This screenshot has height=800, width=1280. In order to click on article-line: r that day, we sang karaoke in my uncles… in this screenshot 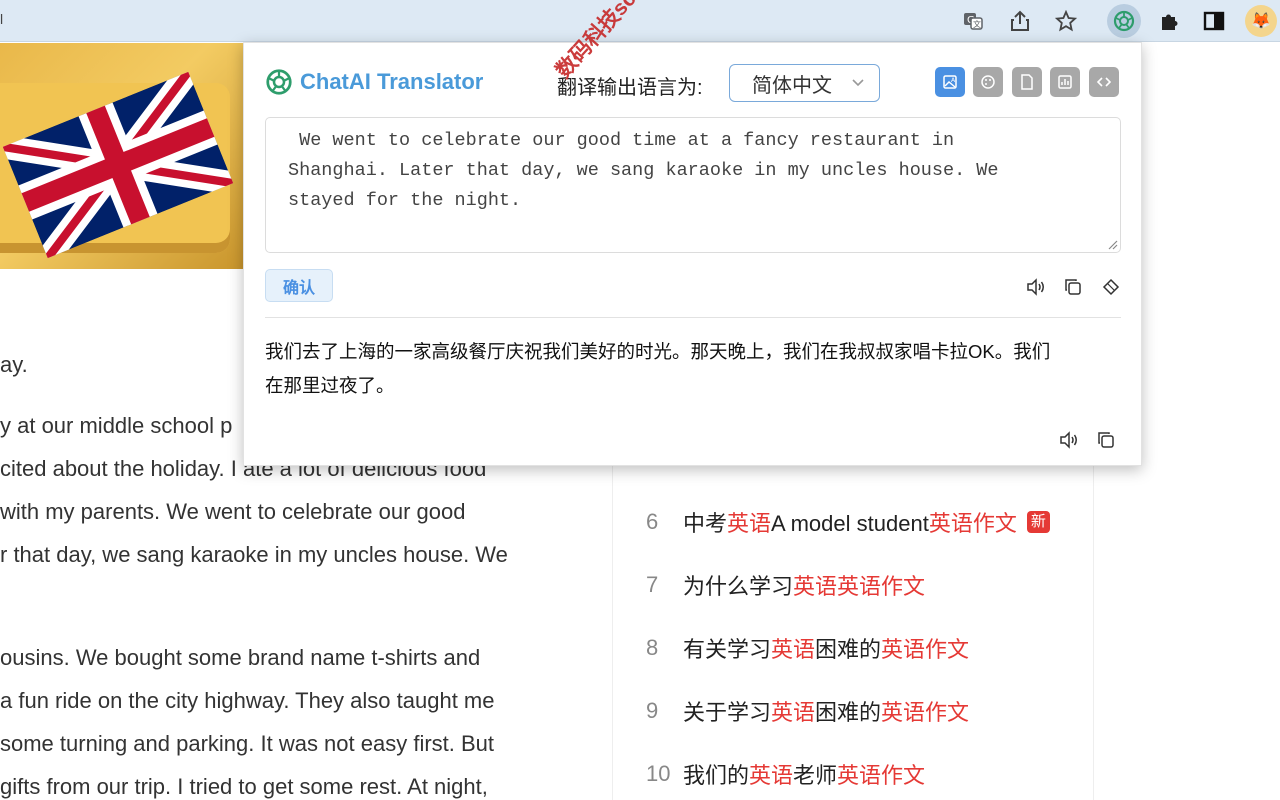, I will do `click(254, 554)`.